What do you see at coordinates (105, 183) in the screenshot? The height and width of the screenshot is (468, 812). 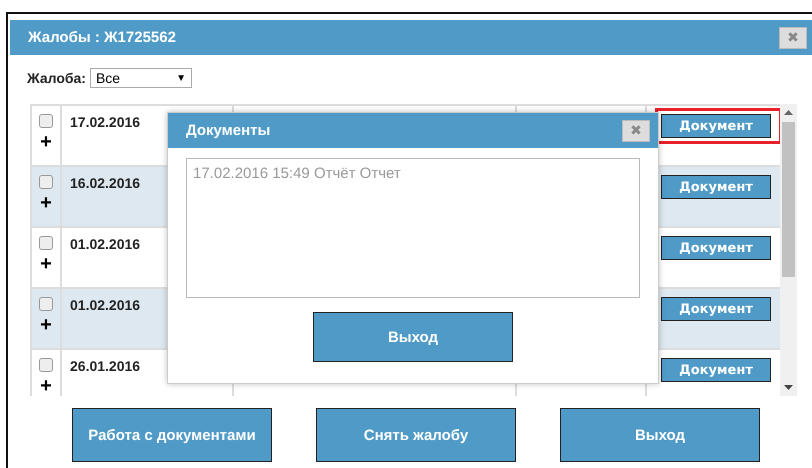 I see `date-cell: 16.02.2016` at bounding box center [105, 183].